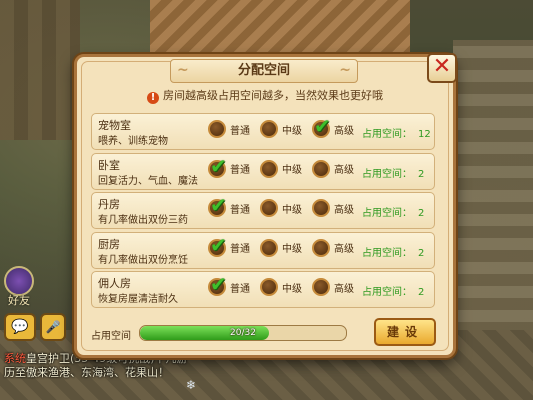 The height and width of the screenshot is (400, 533). I want to click on room-name: 佣人房, so click(114, 283).